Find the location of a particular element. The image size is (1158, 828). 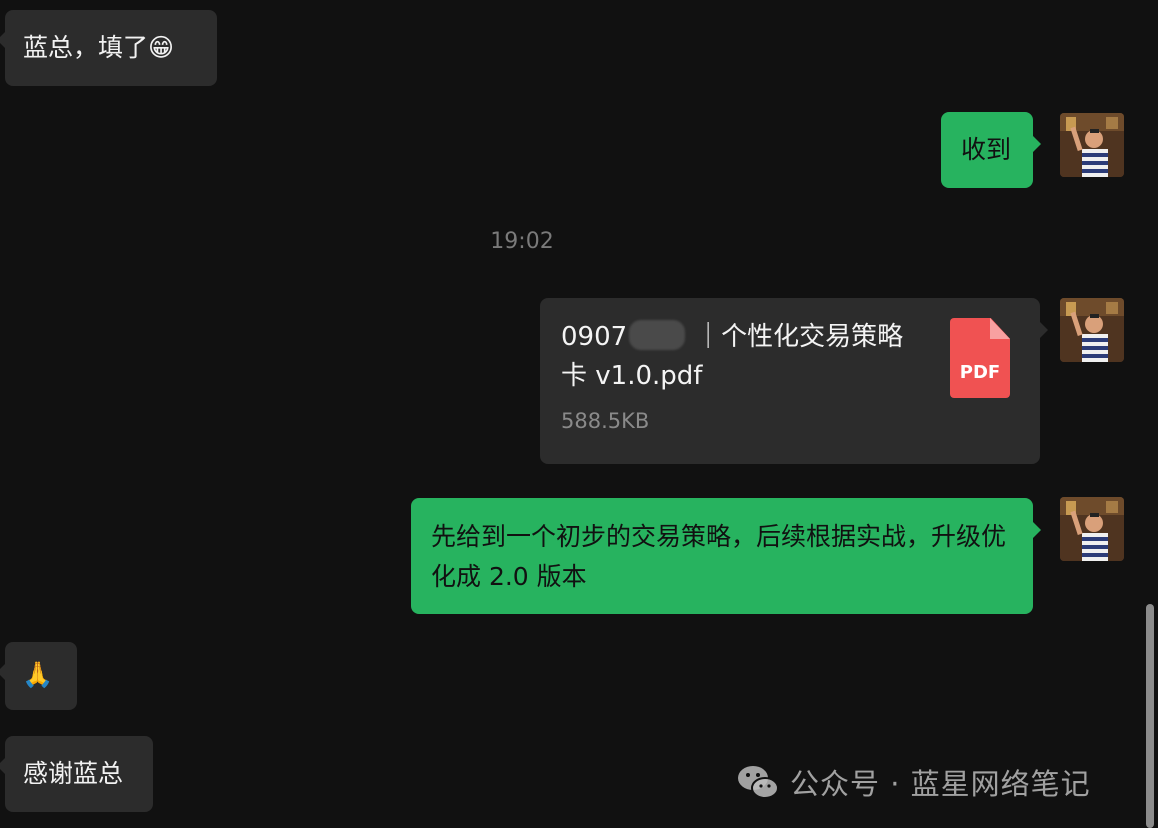

message-bubble-outgoing: 先给到一个初步的交易策略，后续根据实战，升级优化成 2.0 版本 is located at coordinates (726, 556).